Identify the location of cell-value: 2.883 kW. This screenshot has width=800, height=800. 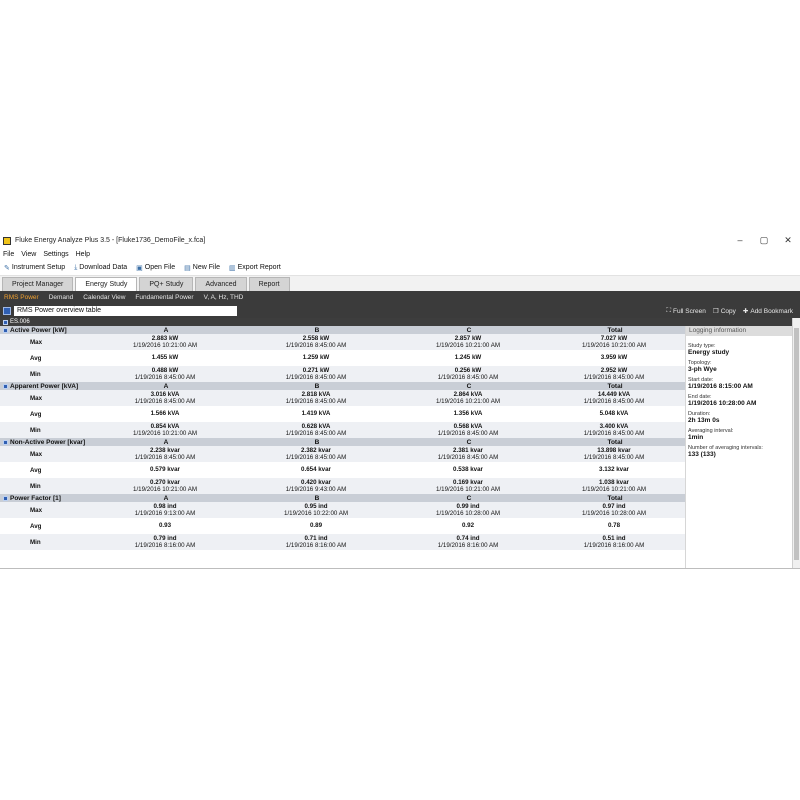
(165, 338).